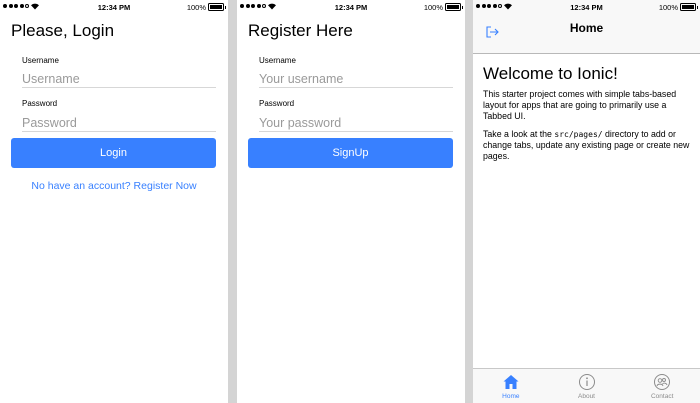 This screenshot has width=700, height=403. I want to click on tab-home: Home, so click(511, 386).